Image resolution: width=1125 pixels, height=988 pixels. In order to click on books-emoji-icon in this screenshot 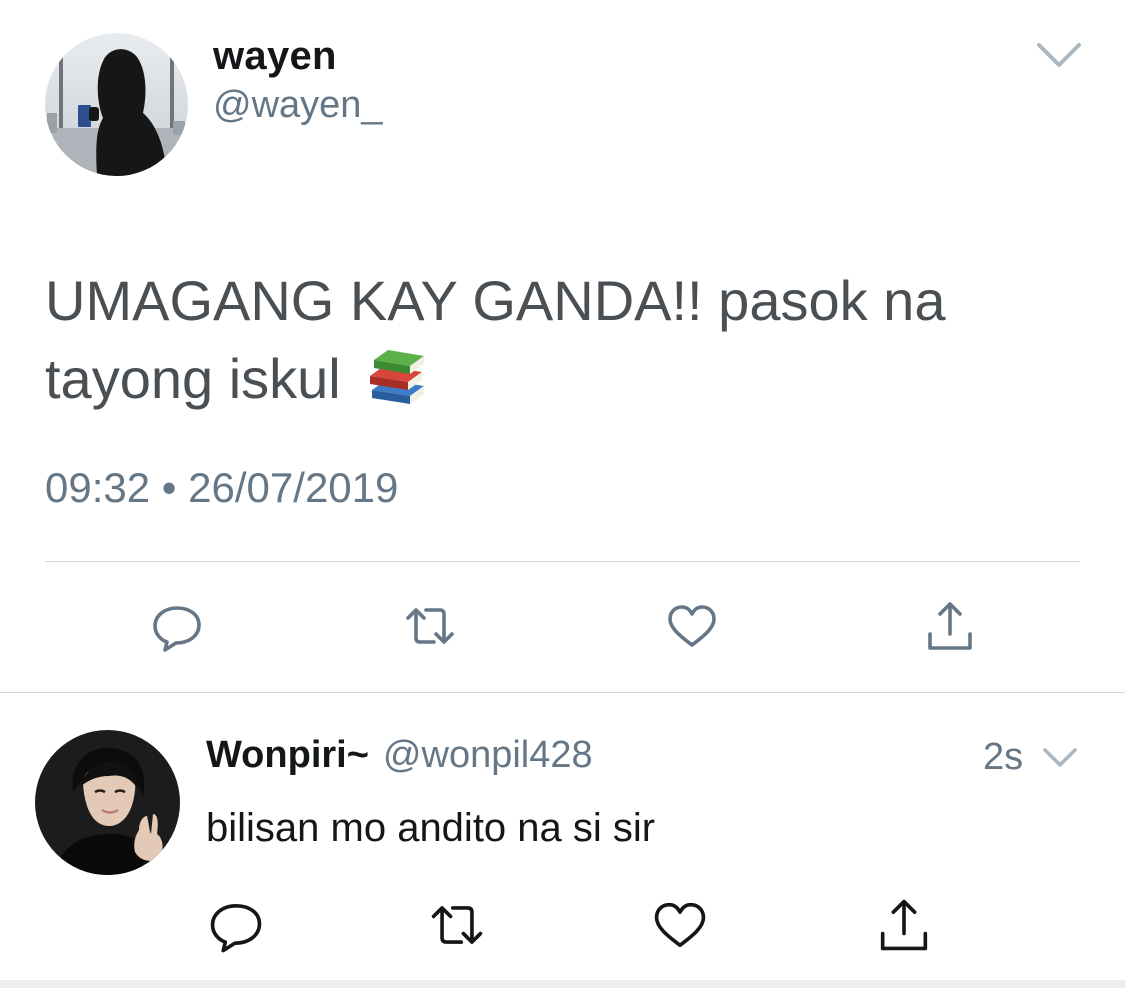, I will do `click(397, 375)`.